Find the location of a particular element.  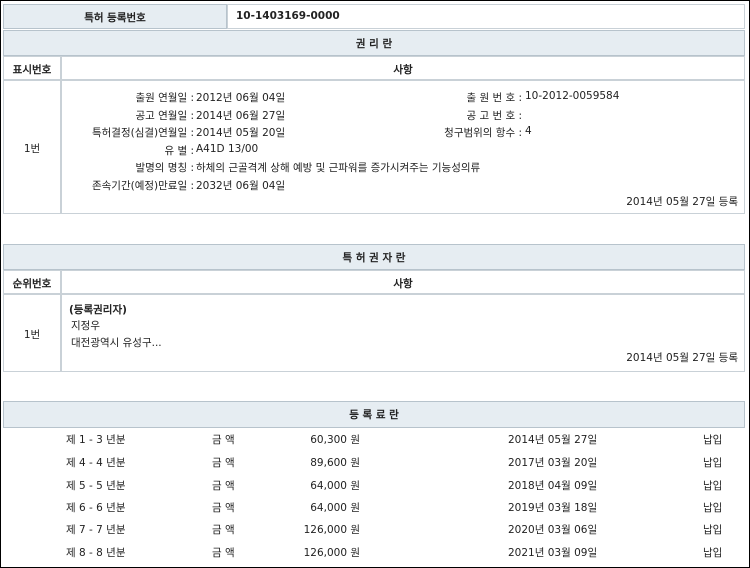

fee-row-4-label: 금 액 is located at coordinates (223, 508).